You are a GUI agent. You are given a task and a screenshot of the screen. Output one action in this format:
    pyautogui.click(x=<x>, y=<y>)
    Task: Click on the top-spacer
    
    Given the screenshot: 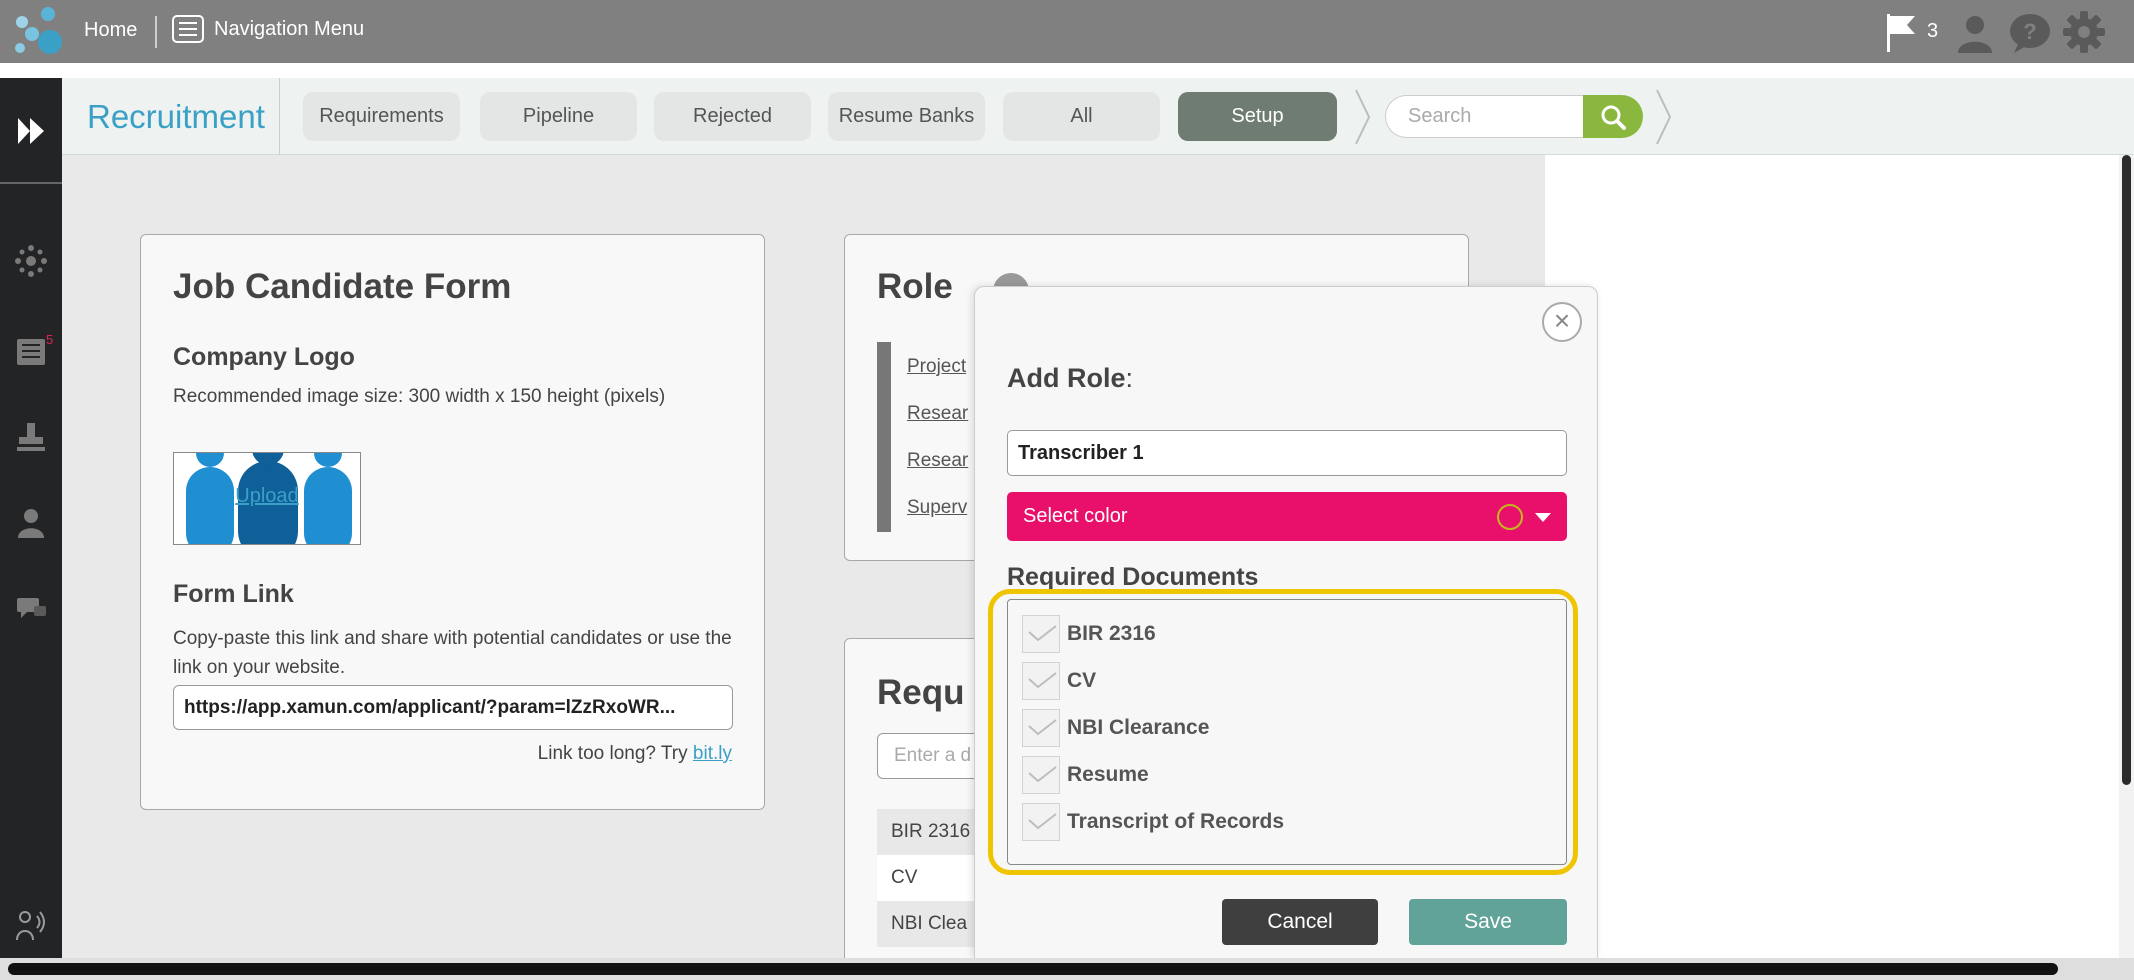 What is the action you would take?
    pyautogui.click(x=1067, y=70)
    